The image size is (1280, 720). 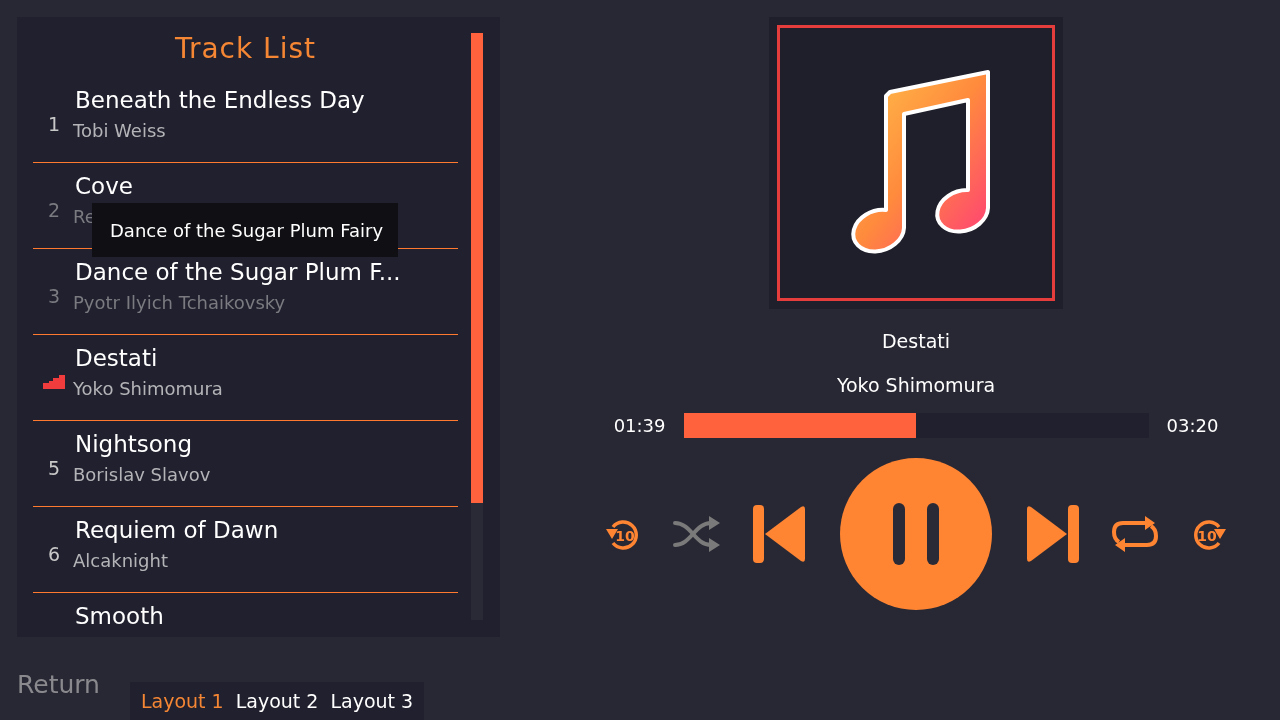 I want to click on track-row: Destati Yoko Shimomura, so click(x=245, y=377).